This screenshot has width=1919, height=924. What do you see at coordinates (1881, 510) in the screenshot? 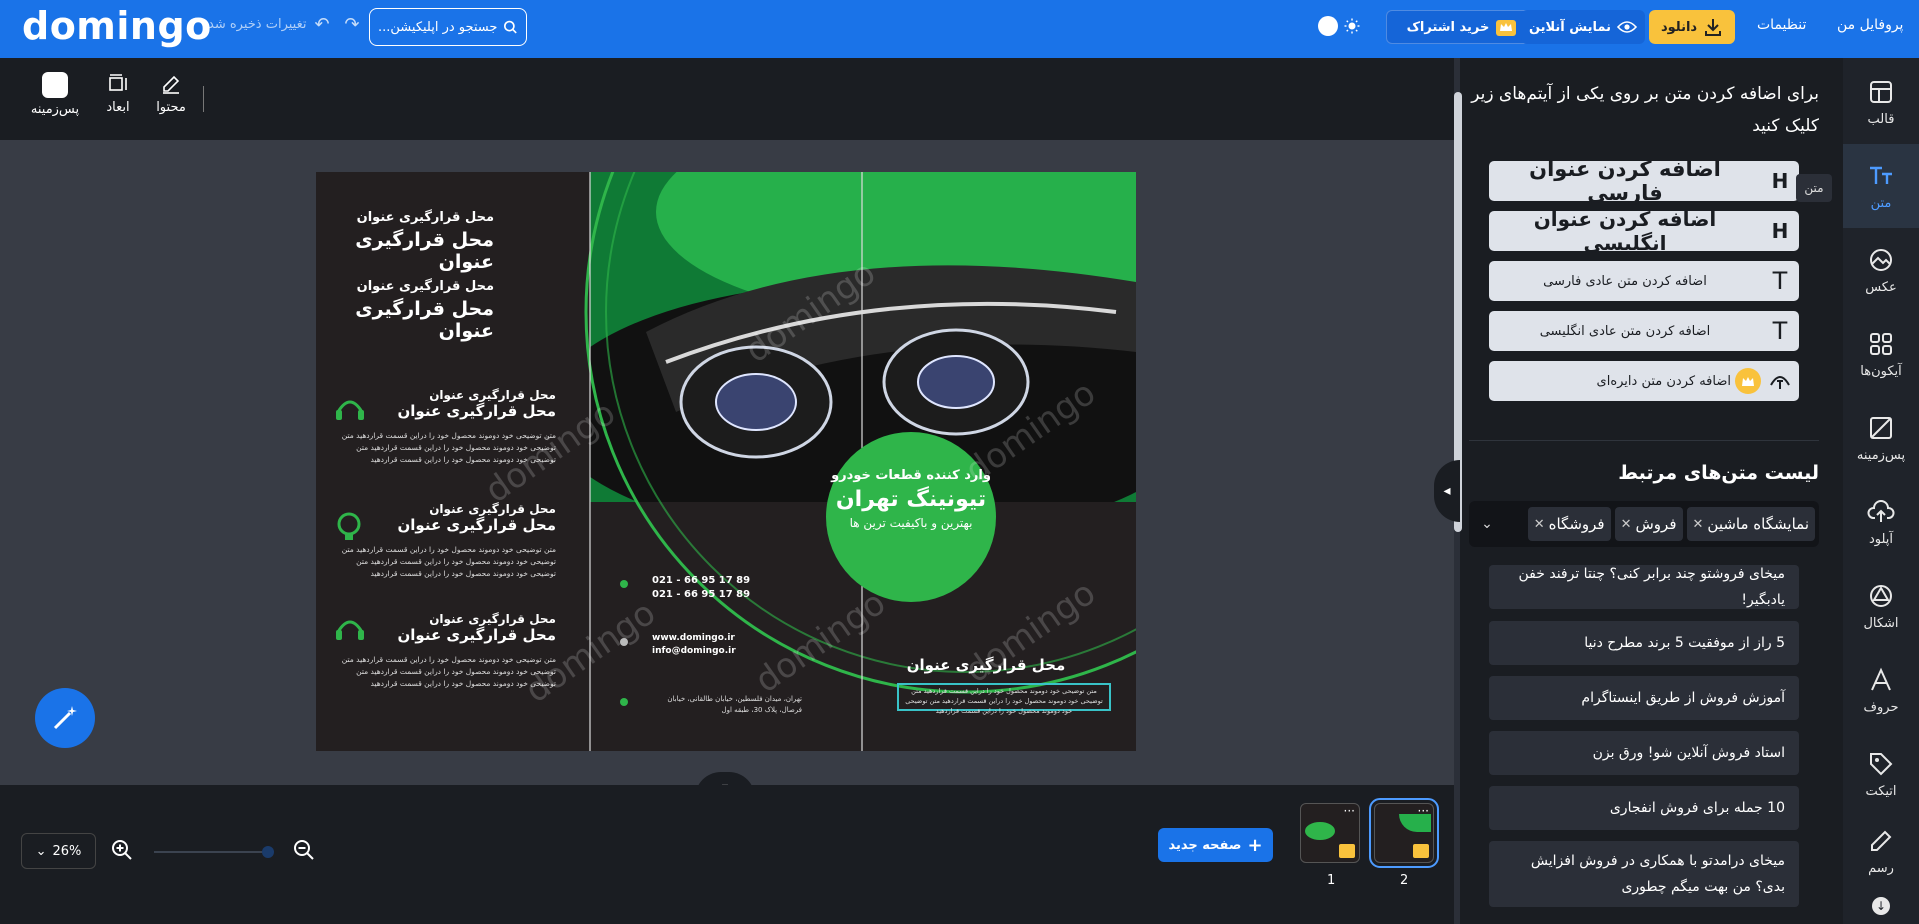
I see `upload-icon` at bounding box center [1881, 510].